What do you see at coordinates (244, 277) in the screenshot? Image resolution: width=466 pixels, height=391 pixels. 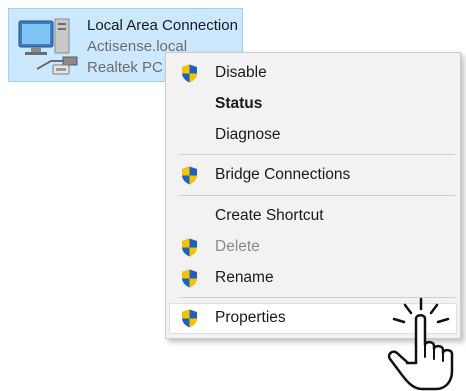 I see `menu-label-rename: Rename` at bounding box center [244, 277].